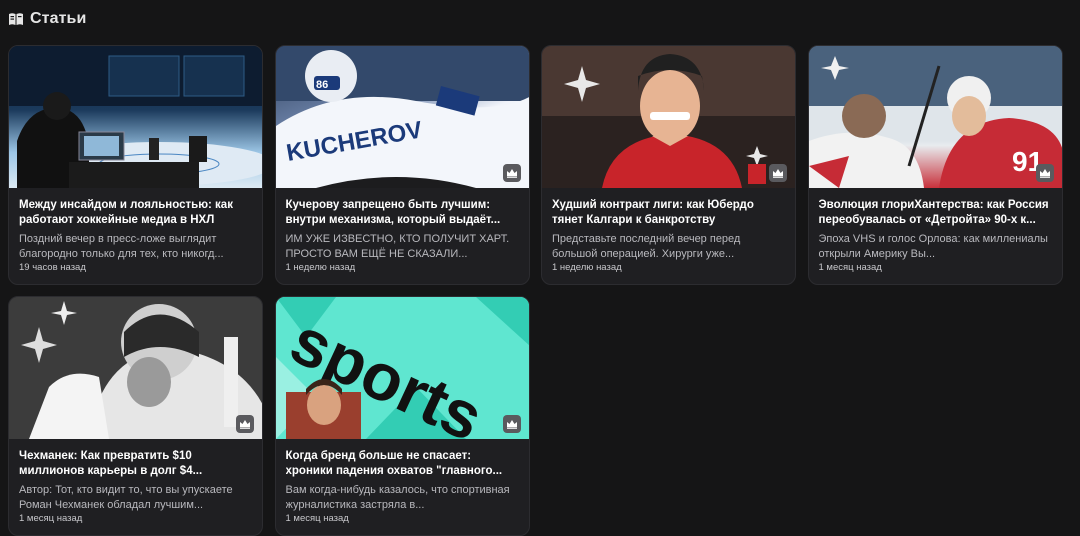 This screenshot has height=536, width=1080. Describe the element at coordinates (16, 19) in the screenshot. I see `book-icon` at that location.